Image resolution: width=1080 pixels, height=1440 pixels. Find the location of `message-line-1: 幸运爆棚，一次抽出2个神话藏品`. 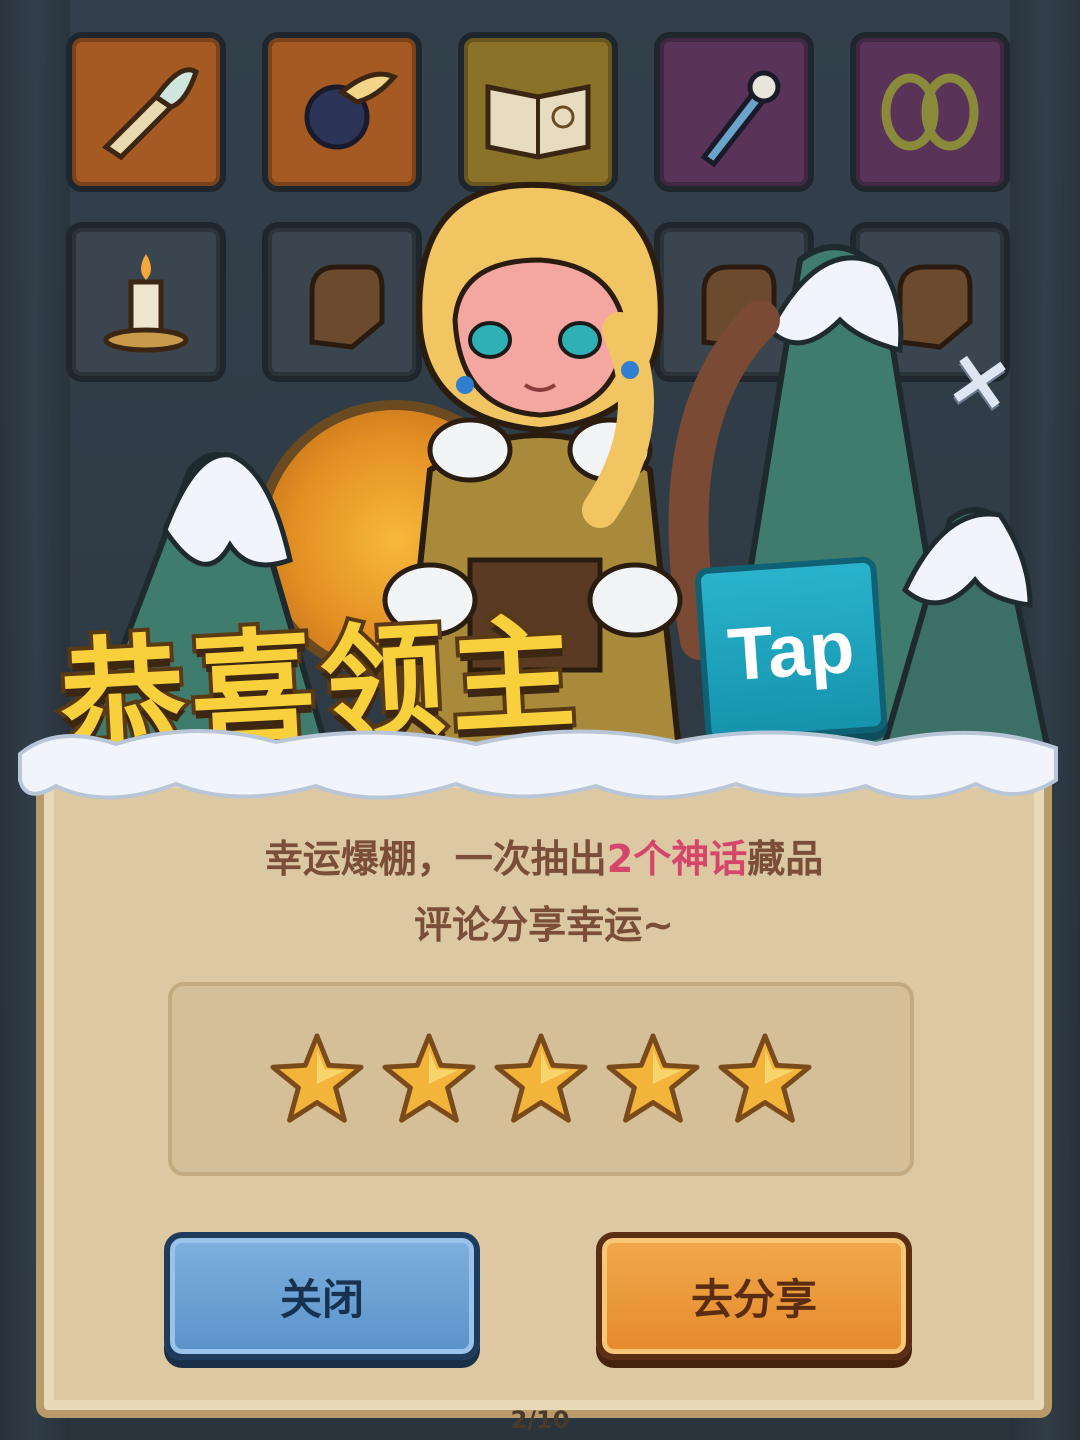

message-line-1: 幸运爆棚，一次抽出2个神话藏品 is located at coordinates (544, 855).